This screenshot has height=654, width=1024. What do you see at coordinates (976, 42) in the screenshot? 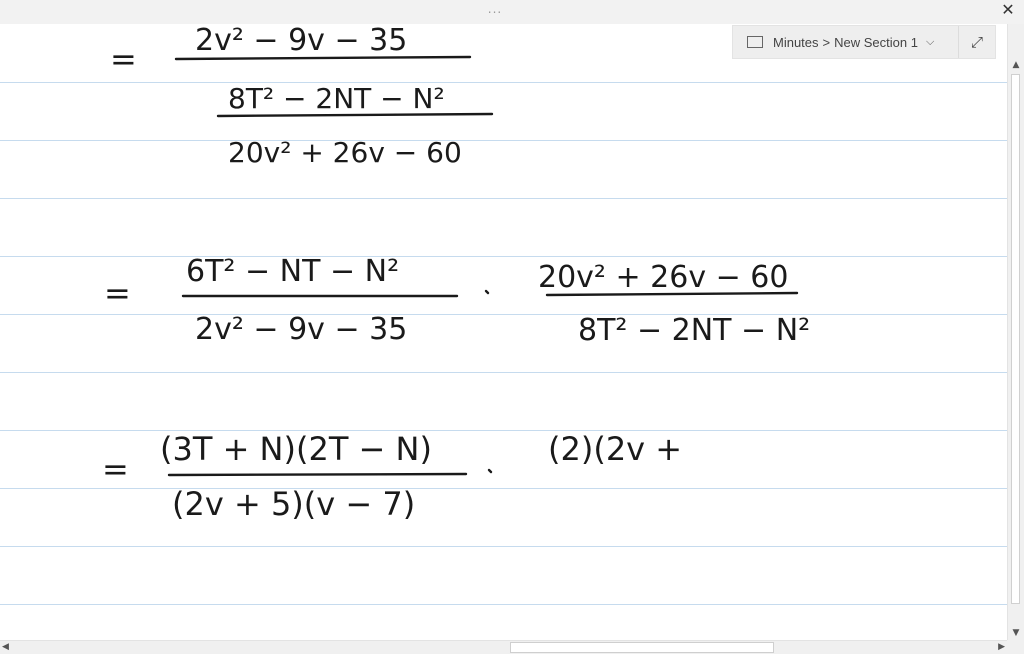
I see `expand-icon: ⤢` at bounding box center [976, 42].